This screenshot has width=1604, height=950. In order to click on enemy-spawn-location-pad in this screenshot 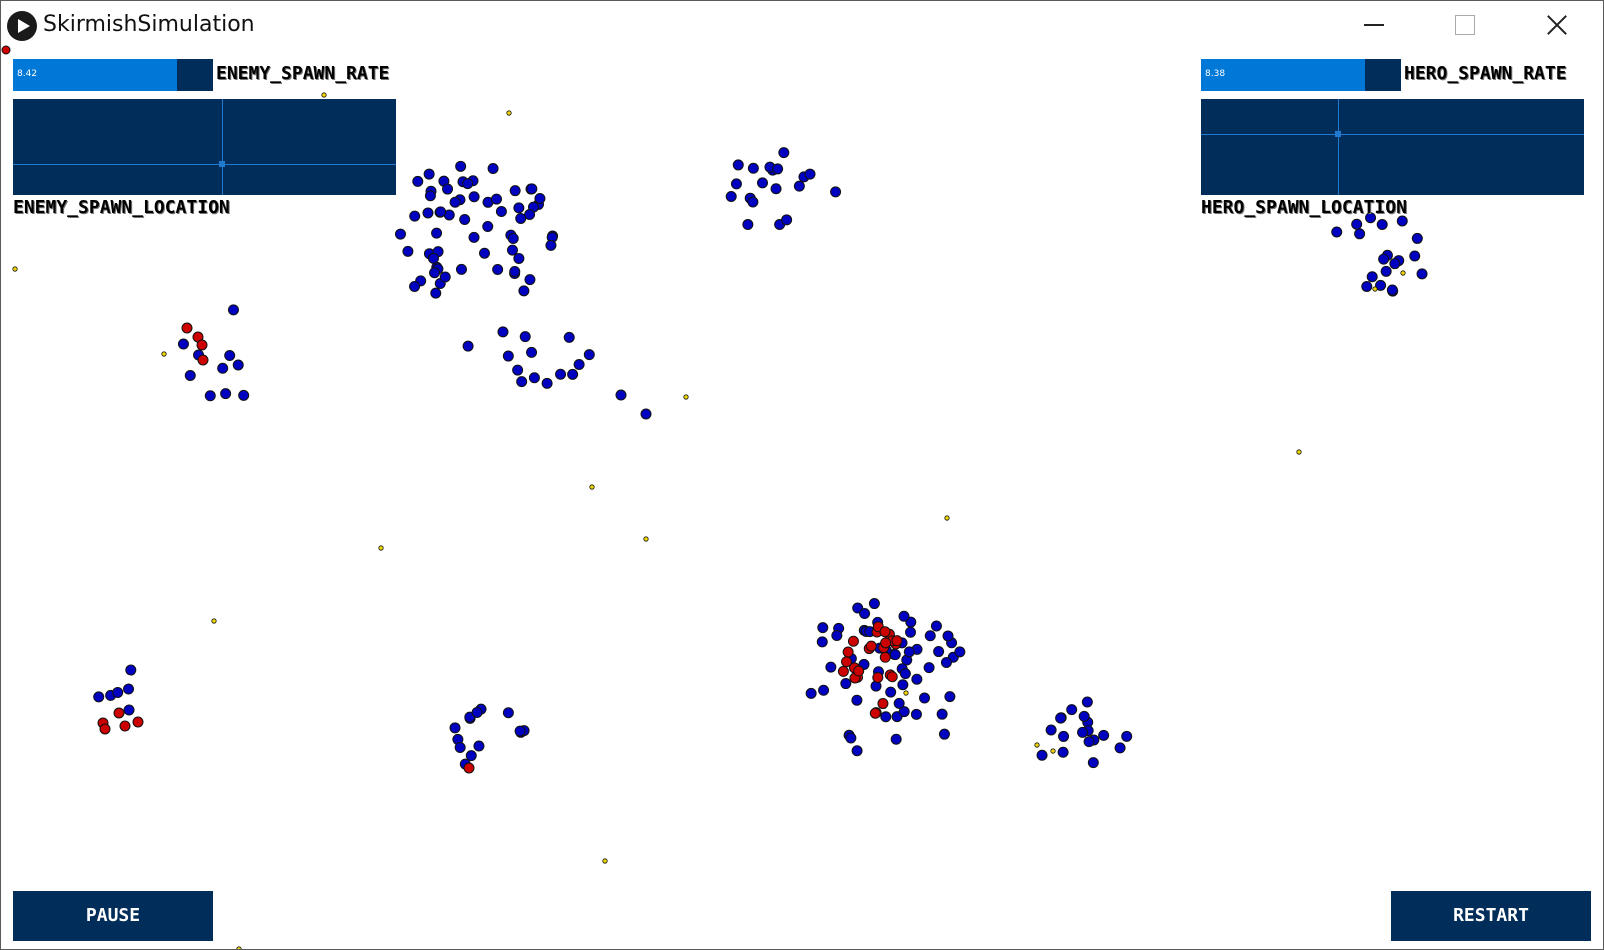, I will do `click(204, 147)`.